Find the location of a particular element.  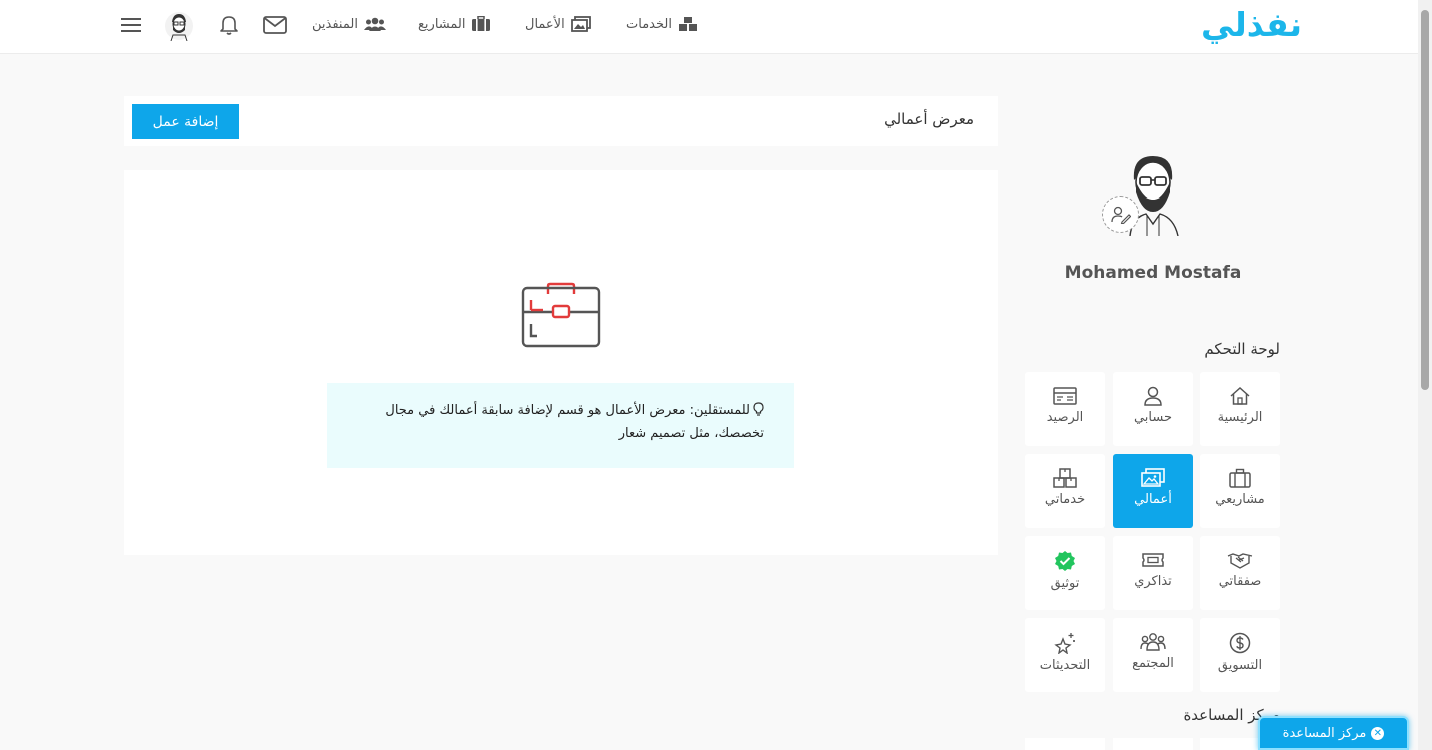

nav-works: الأعمال is located at coordinates (558, 24).